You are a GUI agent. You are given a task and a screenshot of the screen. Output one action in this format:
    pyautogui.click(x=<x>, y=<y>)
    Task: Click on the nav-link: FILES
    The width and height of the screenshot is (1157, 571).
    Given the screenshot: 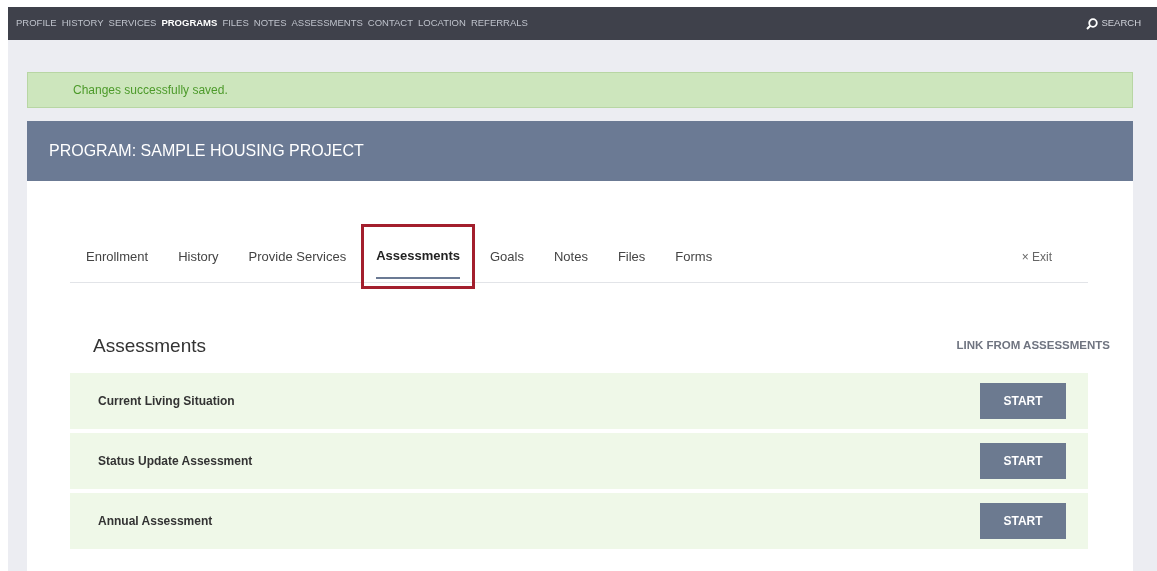 What is the action you would take?
    pyautogui.click(x=238, y=23)
    